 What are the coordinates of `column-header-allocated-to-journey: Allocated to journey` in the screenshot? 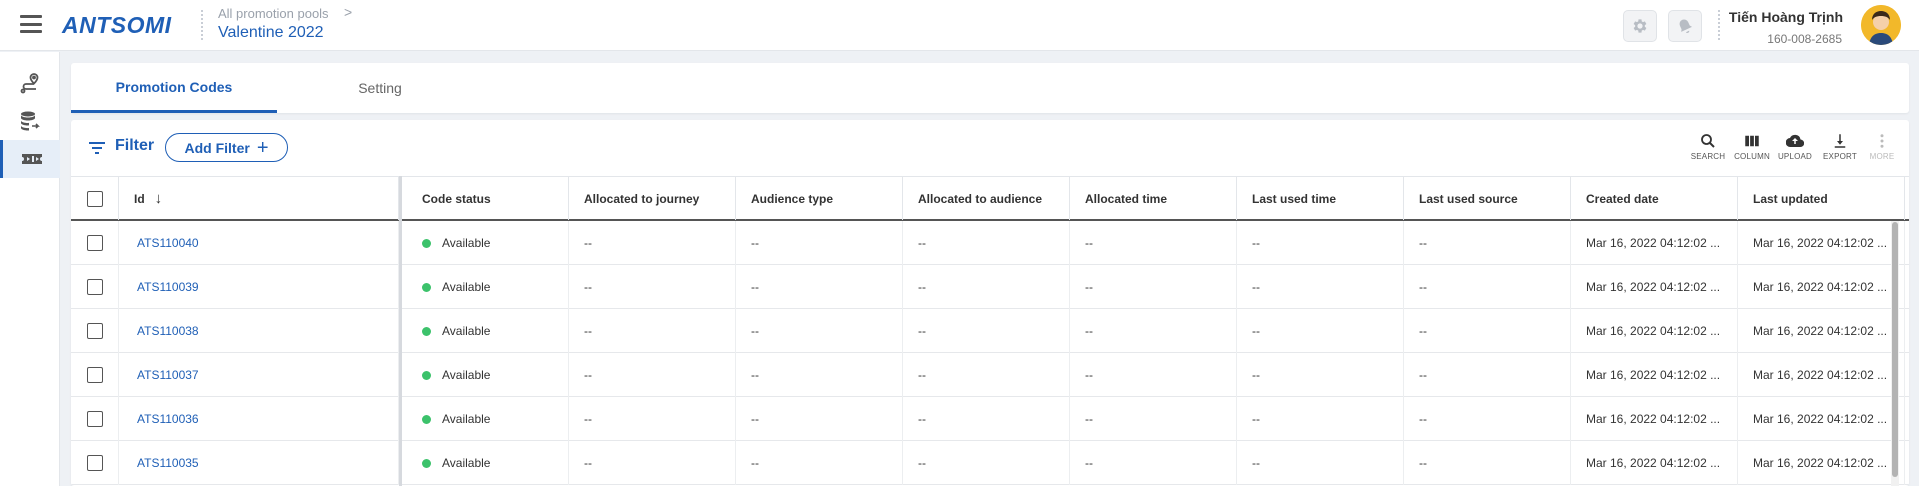 It's located at (652, 198).